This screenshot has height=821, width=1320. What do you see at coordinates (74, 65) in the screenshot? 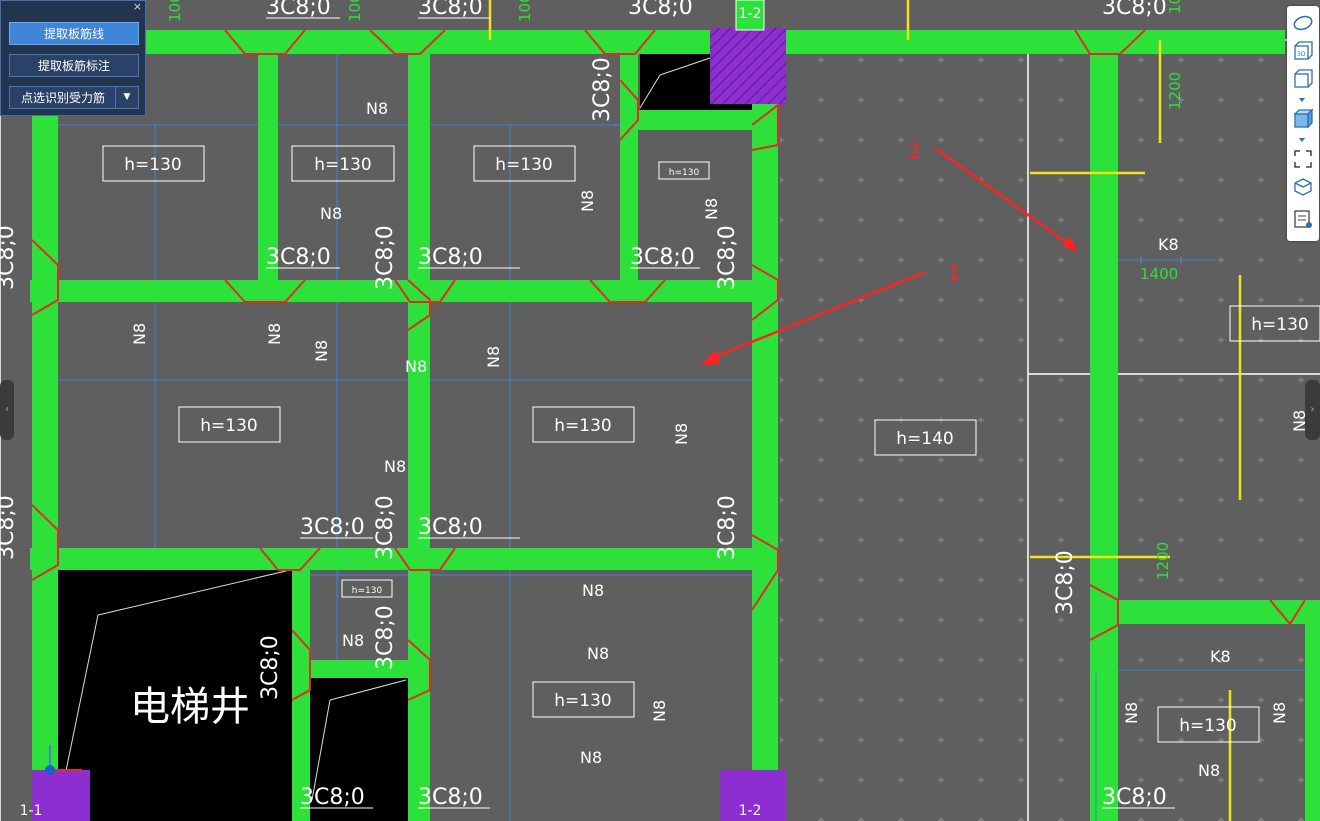
I see `extract-rebar-labels-button: 提取板筋标注` at bounding box center [74, 65].